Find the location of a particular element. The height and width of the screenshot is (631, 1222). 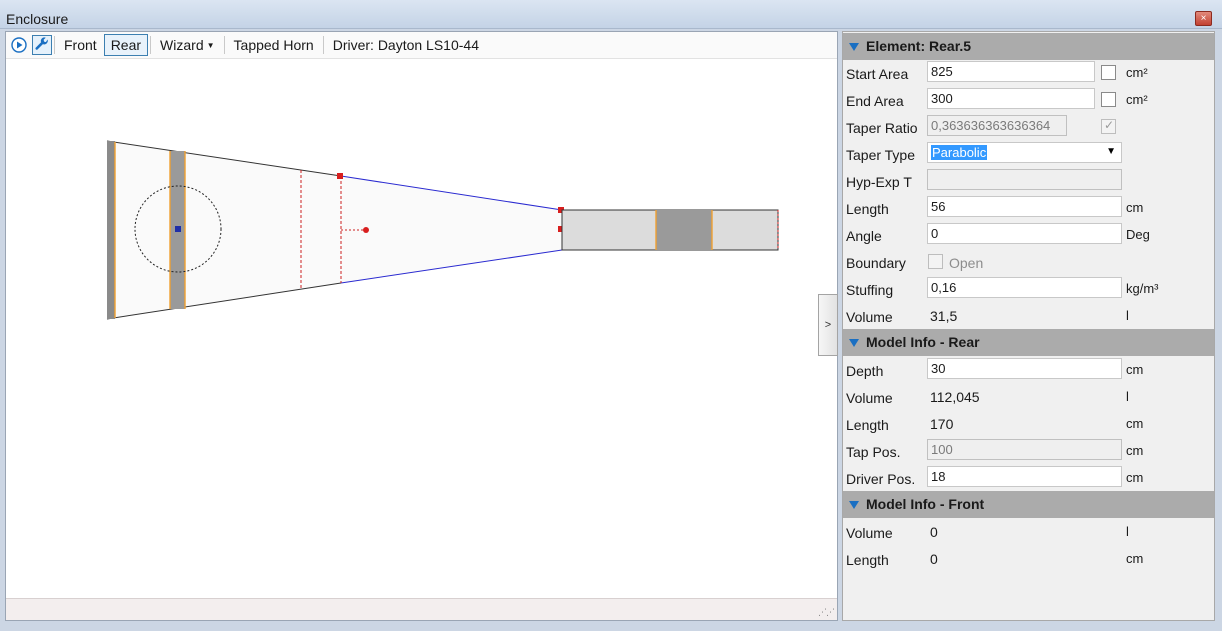

front-volume-value: 0 is located at coordinates (934, 532).